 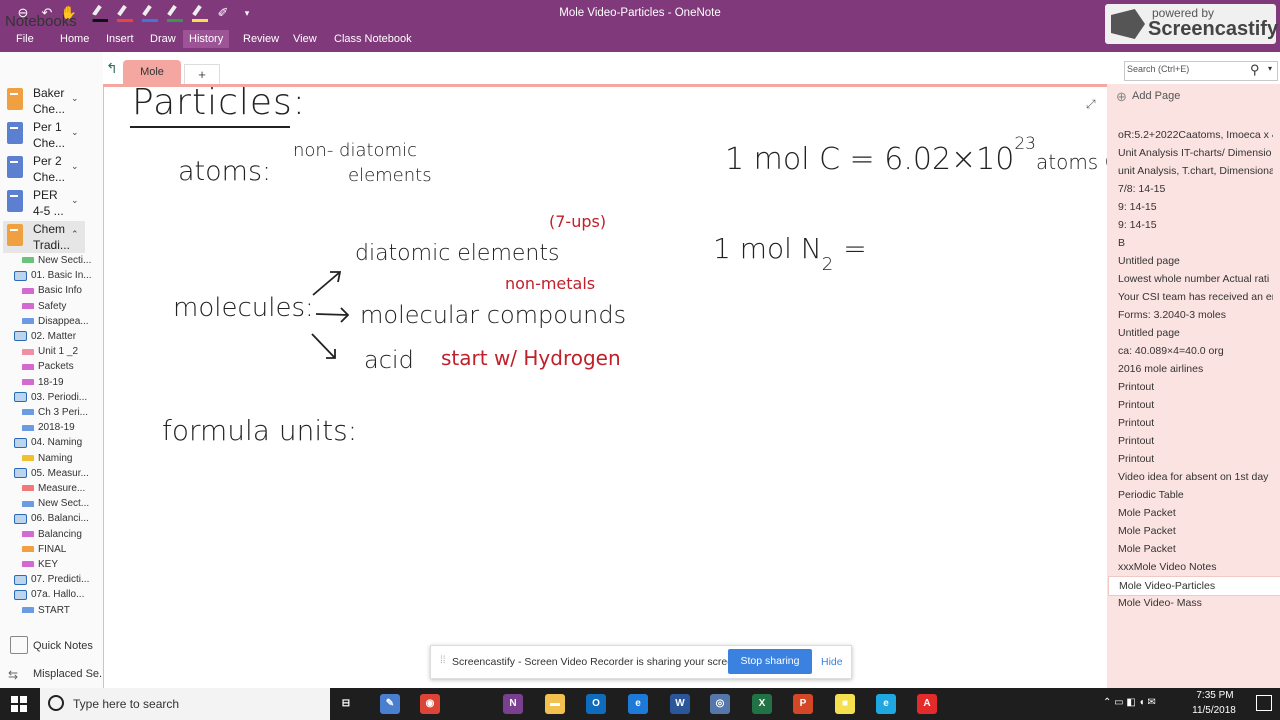 I want to click on page-item: xxxMole Video Notes, so click(x=1195, y=567).